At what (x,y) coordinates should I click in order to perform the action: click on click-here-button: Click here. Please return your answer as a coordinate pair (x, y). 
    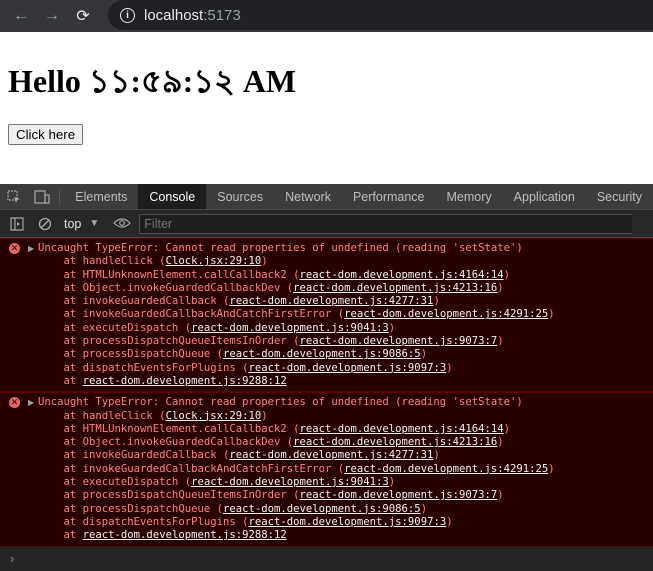
    Looking at the image, I should click on (46, 134).